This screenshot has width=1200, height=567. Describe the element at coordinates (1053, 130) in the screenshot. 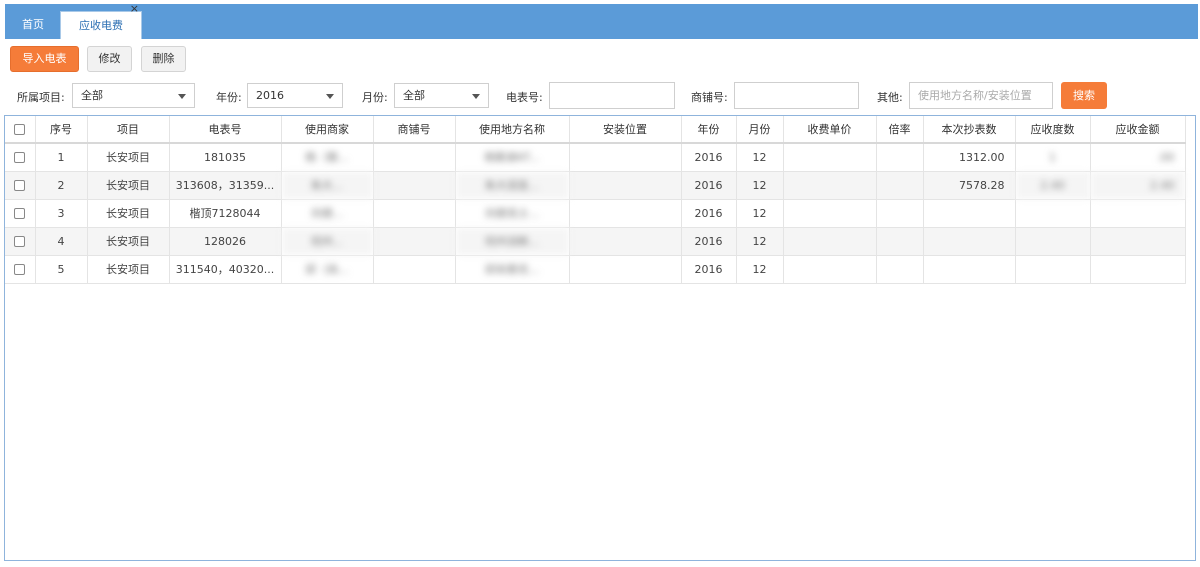

I see `header-degrees: 应收度数` at that location.